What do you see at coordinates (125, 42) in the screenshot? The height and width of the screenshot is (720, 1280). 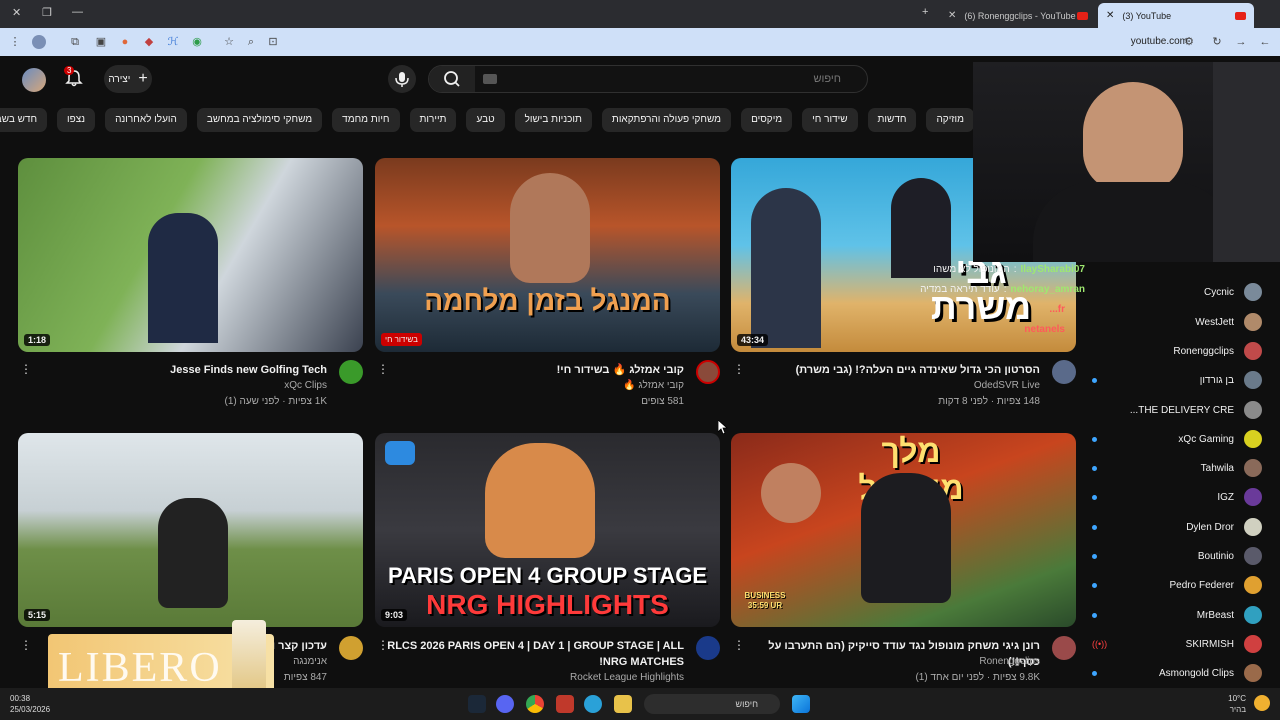 I see `extension-icon: ●` at bounding box center [125, 42].